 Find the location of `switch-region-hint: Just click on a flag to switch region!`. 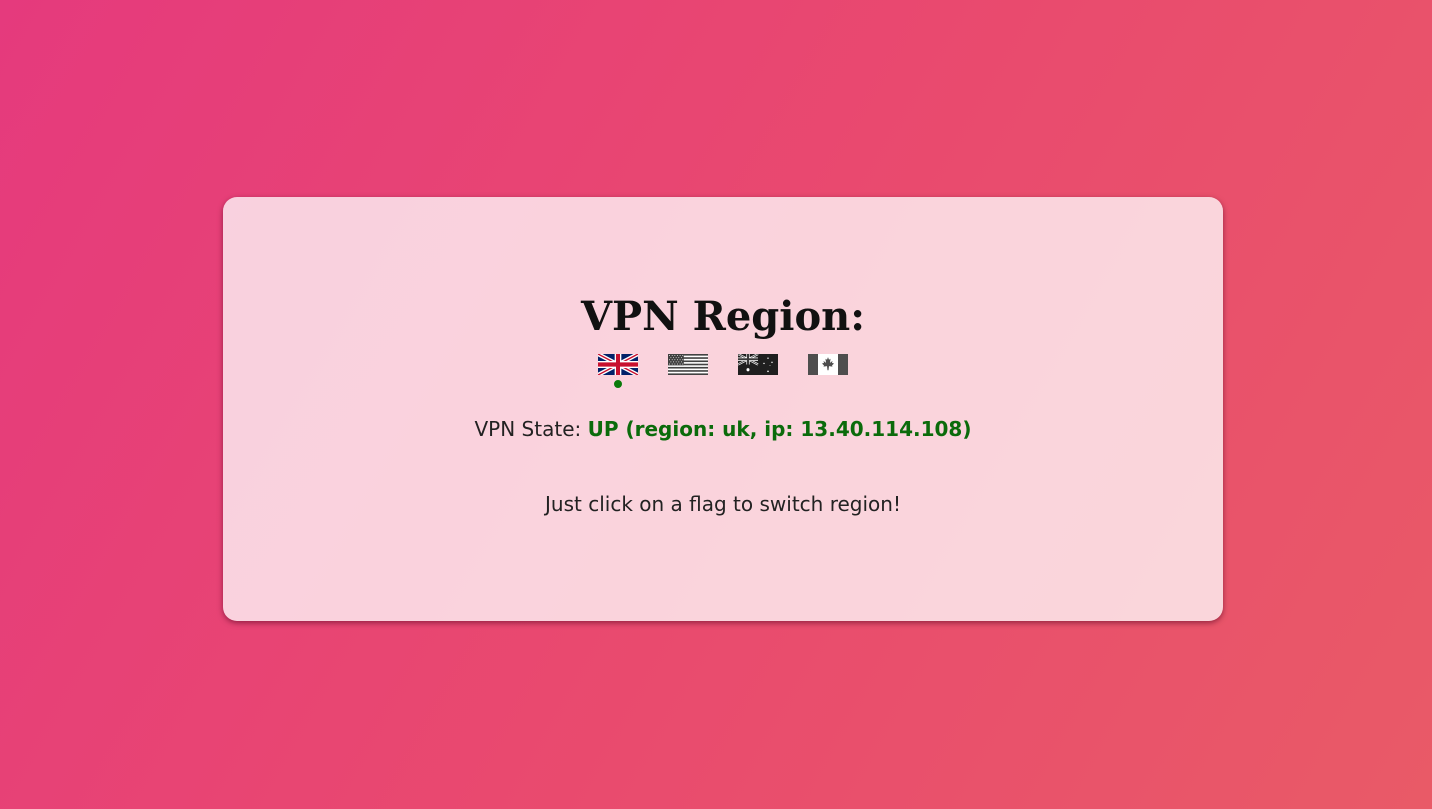

switch-region-hint: Just click on a flag to switch region! is located at coordinates (723, 504).